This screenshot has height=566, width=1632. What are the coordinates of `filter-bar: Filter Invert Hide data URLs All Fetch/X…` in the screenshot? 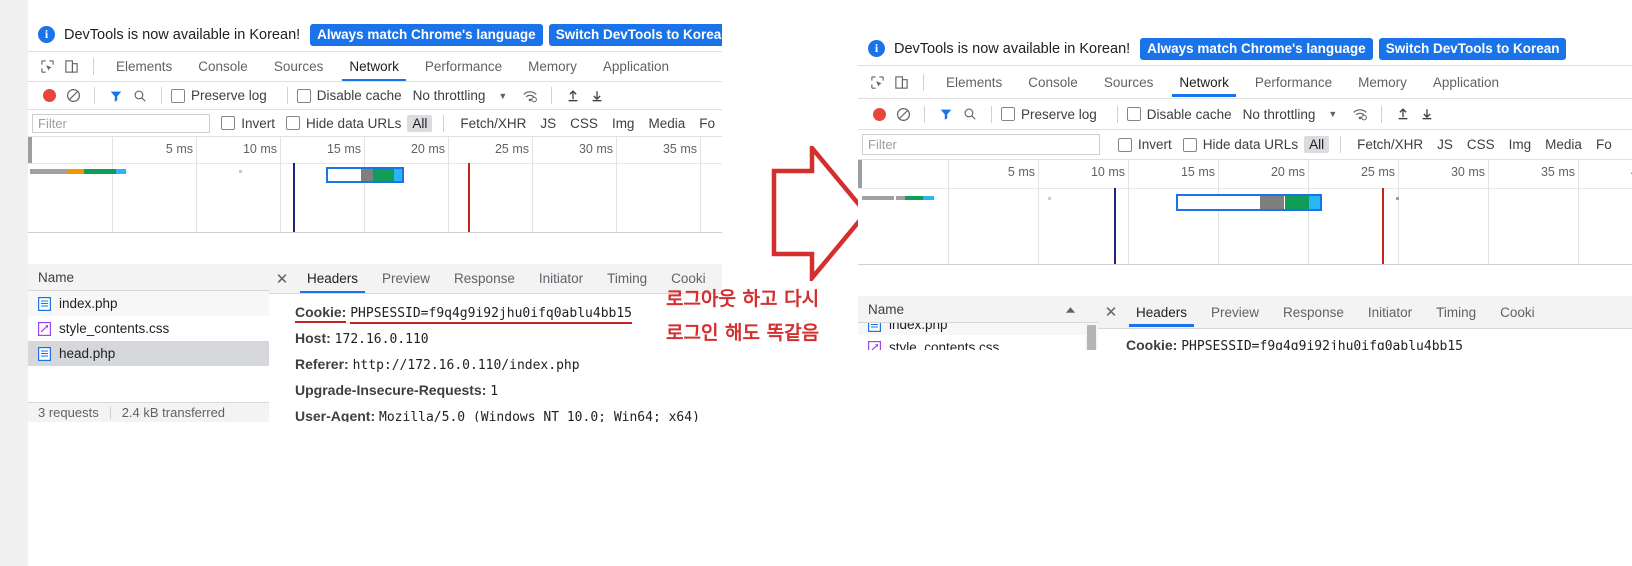 It's located at (375, 123).